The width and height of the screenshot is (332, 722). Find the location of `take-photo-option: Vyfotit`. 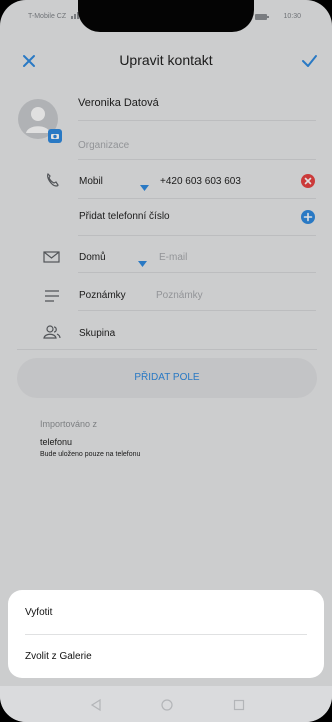

take-photo-option: Vyfotit is located at coordinates (38, 612).